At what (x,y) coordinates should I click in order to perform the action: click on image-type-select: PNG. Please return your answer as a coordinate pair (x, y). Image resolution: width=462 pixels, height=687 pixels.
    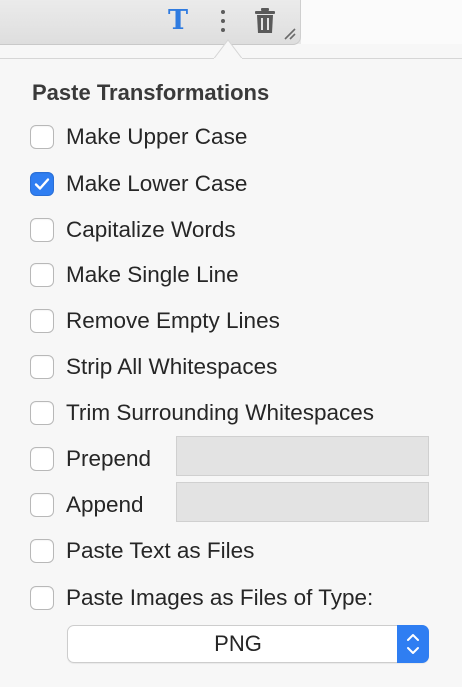
    Looking at the image, I should click on (248, 644).